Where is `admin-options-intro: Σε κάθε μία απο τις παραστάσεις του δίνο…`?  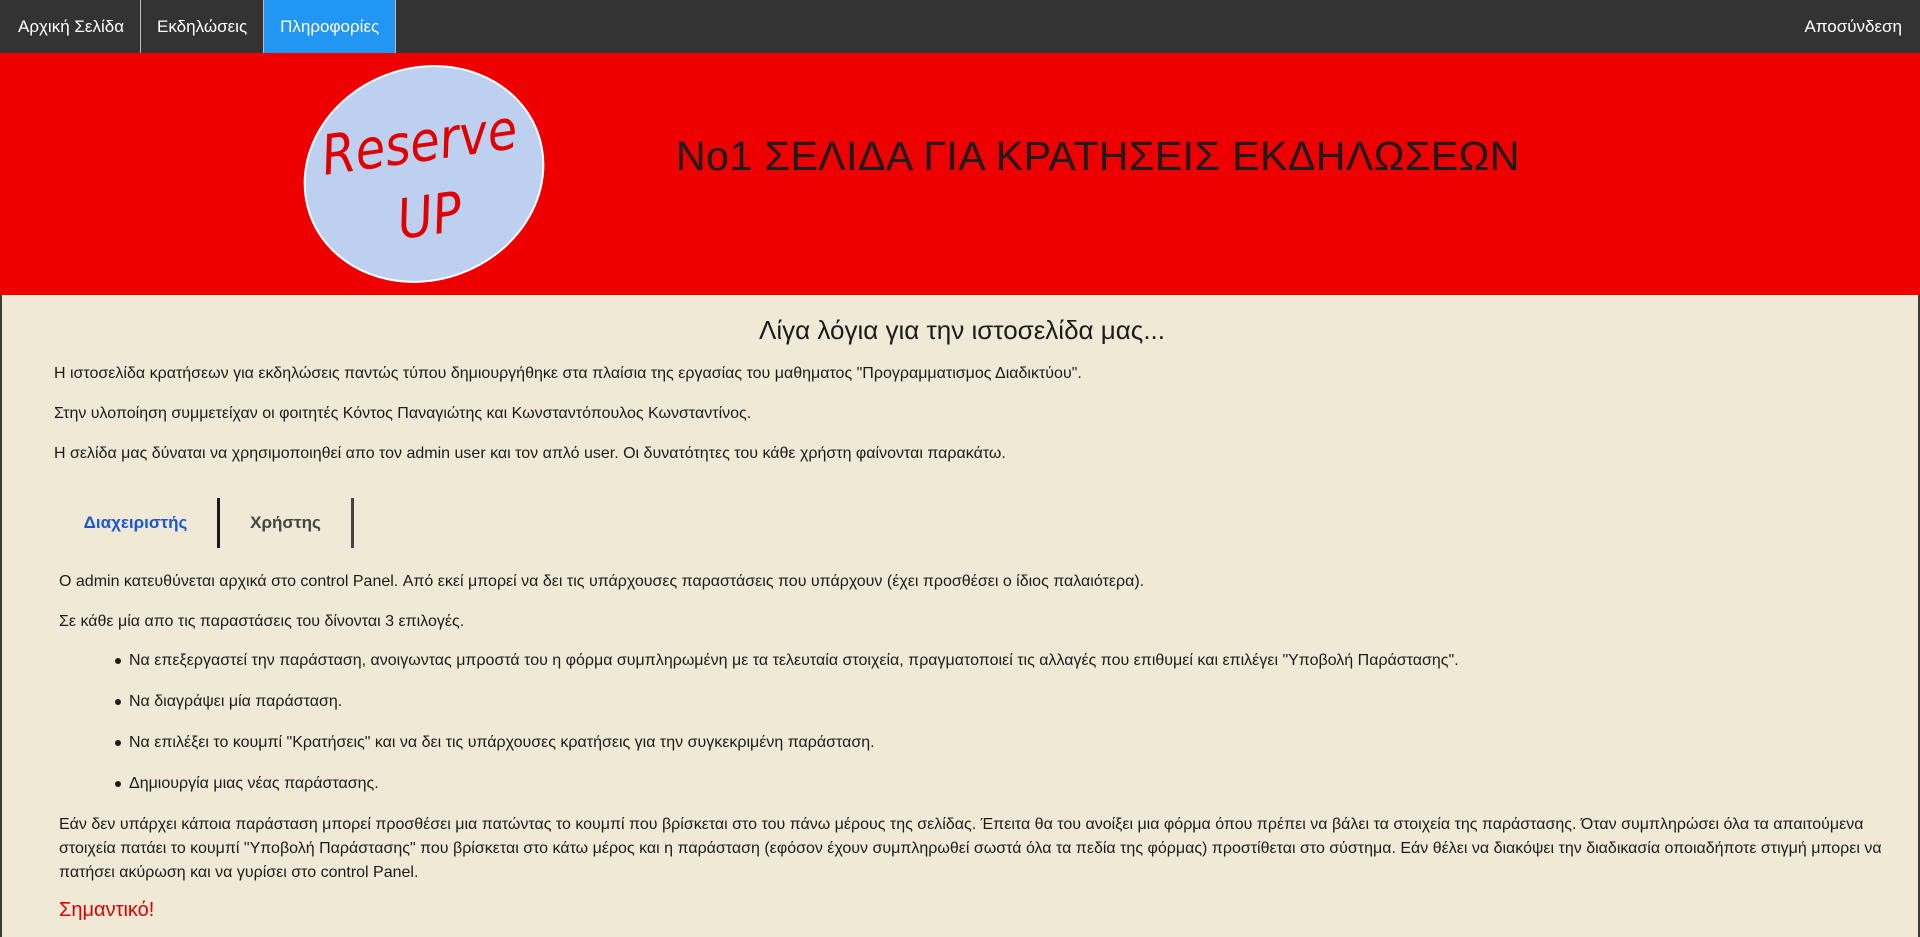 admin-options-intro: Σε κάθε μία απο τις παραστάσεις του δίνο… is located at coordinates (262, 621).